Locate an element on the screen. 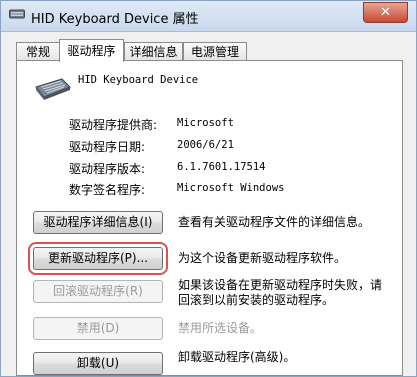  driver-date-value: 2006/6/21 is located at coordinates (205, 145).